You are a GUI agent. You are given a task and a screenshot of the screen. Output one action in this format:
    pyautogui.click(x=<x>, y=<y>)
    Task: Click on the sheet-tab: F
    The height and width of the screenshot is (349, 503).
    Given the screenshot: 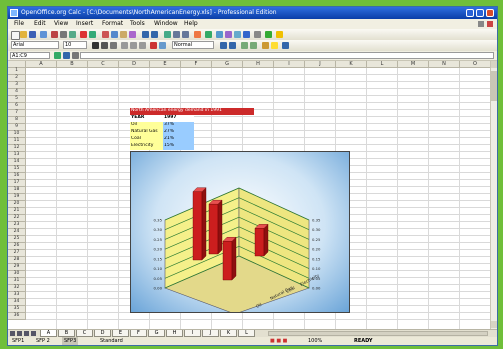 What is the action you would take?
    pyautogui.click(x=138, y=333)
    